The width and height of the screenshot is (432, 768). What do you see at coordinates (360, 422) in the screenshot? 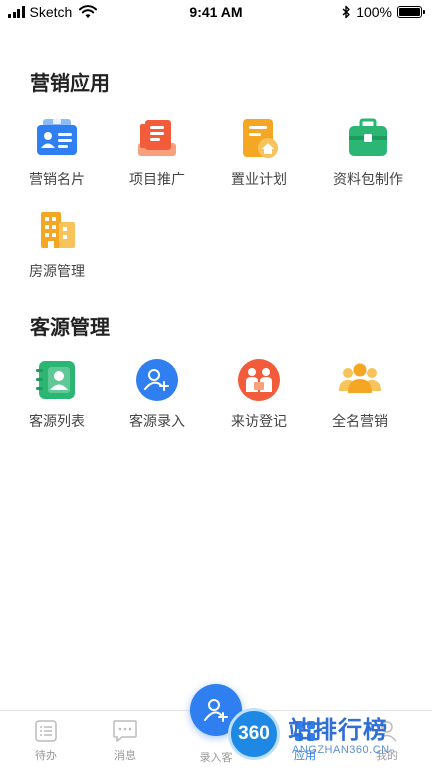
I see `app-label: 全名营销` at bounding box center [360, 422].